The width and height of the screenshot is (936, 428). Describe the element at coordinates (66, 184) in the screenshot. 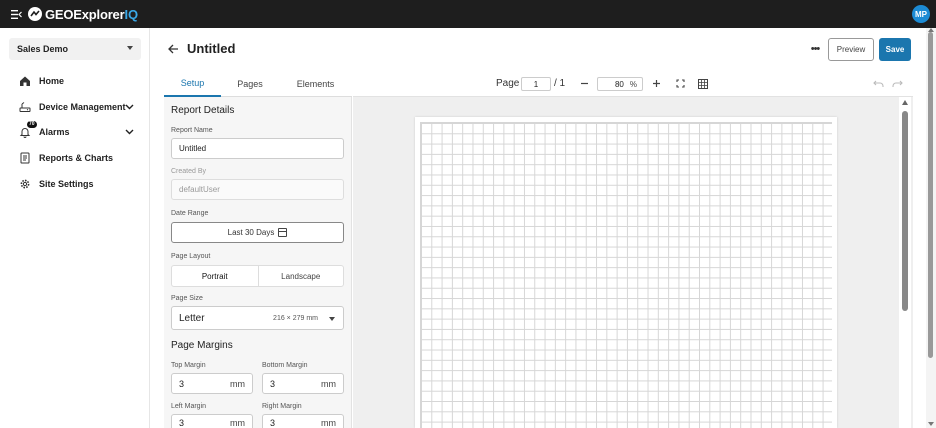

I see `sidebar-item-label: Site Settings` at that location.